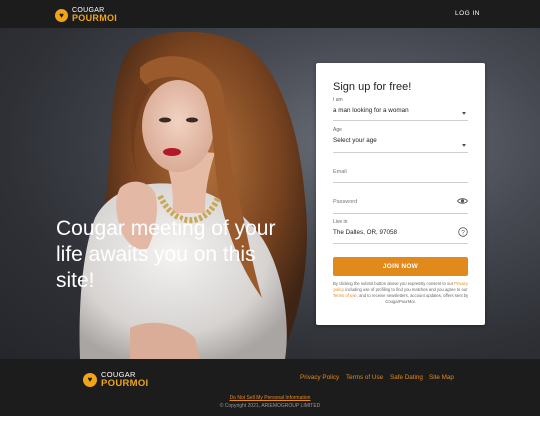 This screenshot has width=540, height=432. Describe the element at coordinates (400, 205) in the screenshot. I see `password-field: Password` at that location.